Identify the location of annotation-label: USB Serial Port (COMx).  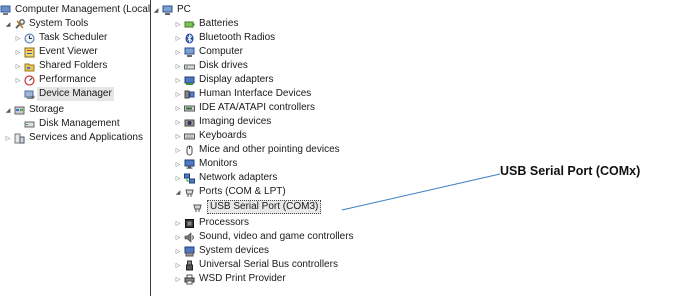
(570, 171).